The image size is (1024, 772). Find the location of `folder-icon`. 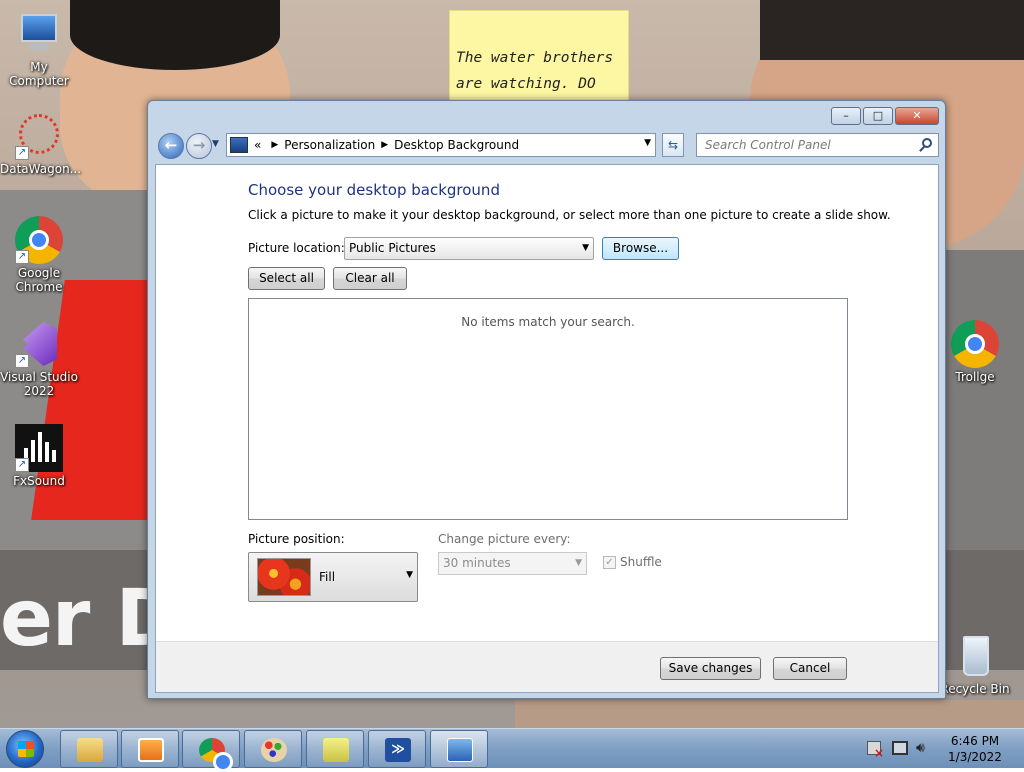

folder-icon is located at coordinates (90, 750).